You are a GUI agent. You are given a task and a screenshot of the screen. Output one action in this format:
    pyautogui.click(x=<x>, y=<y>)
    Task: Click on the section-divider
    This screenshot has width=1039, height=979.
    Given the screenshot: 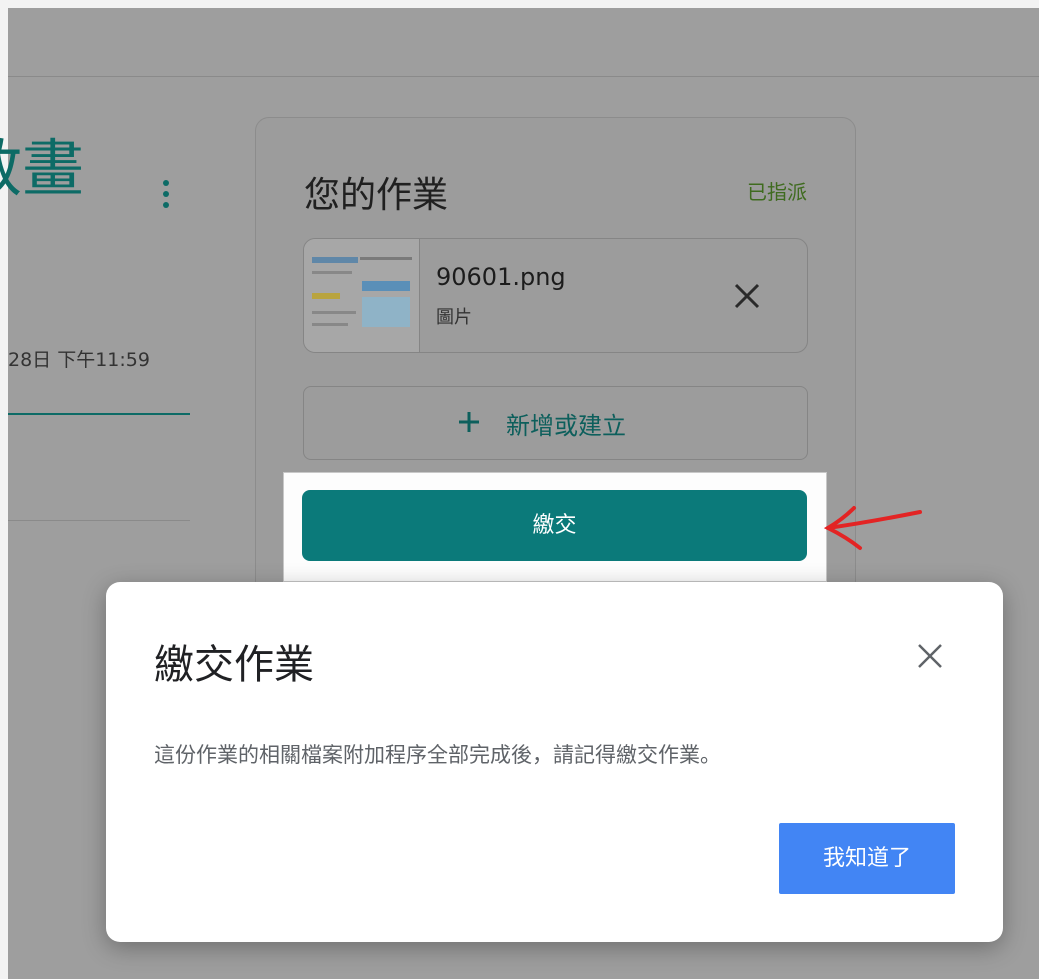 What is the action you would take?
    pyautogui.click(x=99, y=520)
    